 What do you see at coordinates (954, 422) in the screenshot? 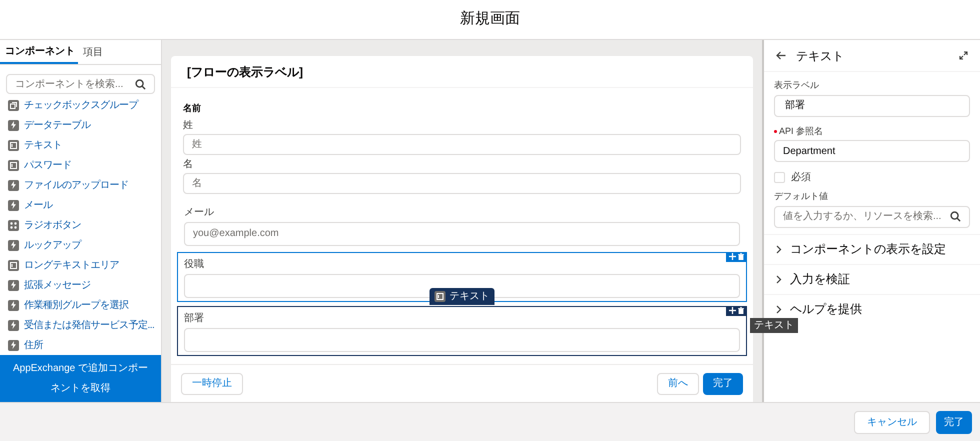
I see `done-button: 完了` at bounding box center [954, 422].